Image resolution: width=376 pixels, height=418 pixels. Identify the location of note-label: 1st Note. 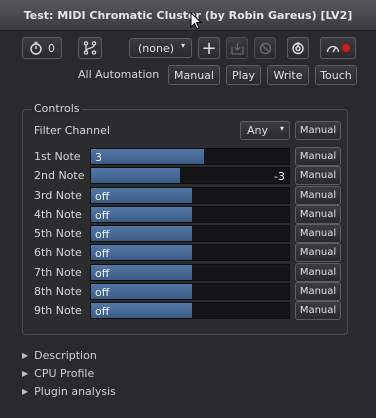
(57, 156).